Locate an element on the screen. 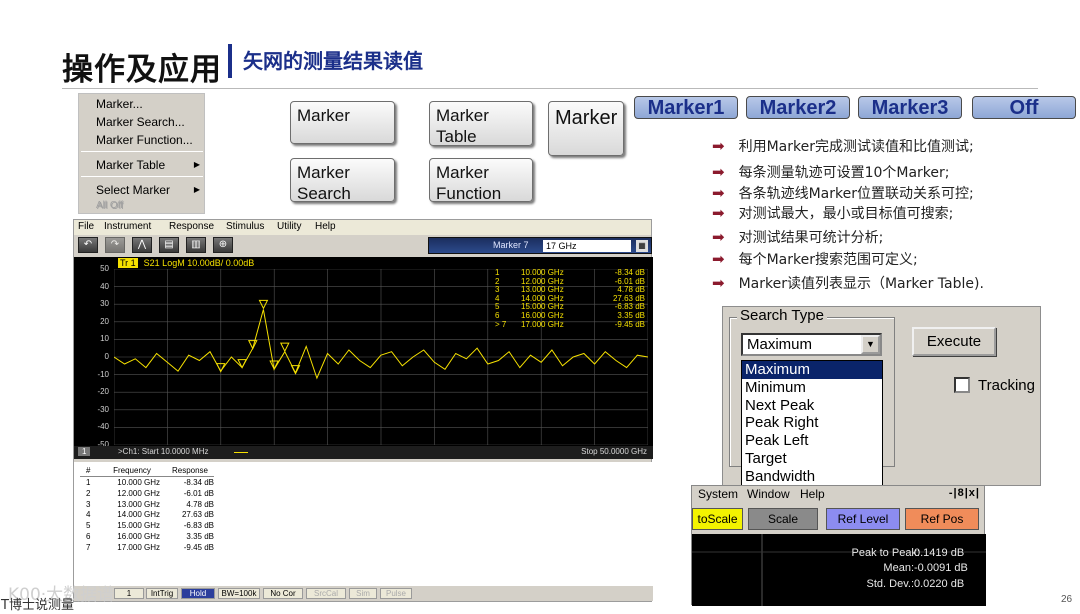 This screenshot has width=1080, height=614. menu-file: File is located at coordinates (86, 226).